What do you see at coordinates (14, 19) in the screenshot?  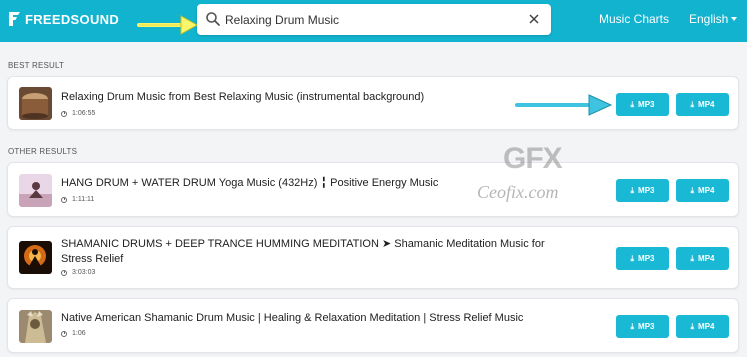 I see `logo-icon` at bounding box center [14, 19].